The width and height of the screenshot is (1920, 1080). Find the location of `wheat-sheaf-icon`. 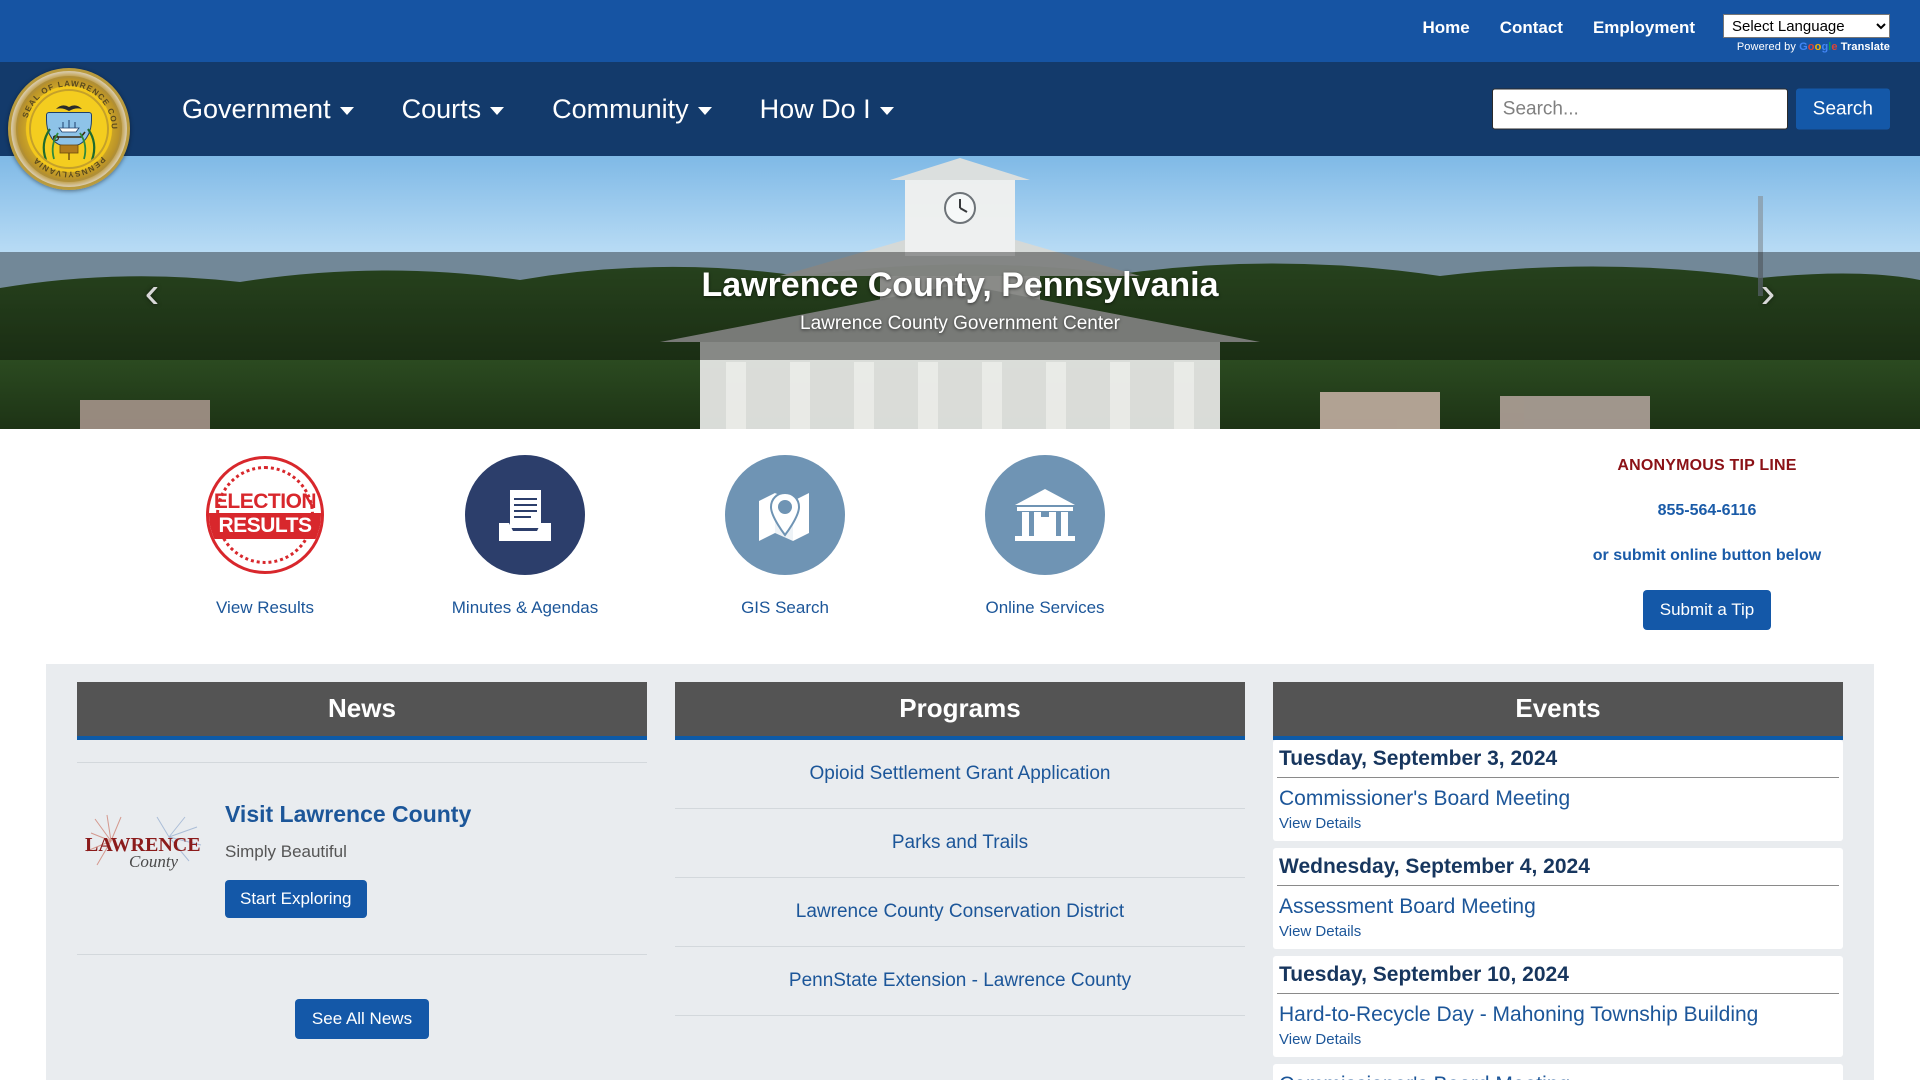

wheat-sheaf-icon is located at coordinates (69, 144).